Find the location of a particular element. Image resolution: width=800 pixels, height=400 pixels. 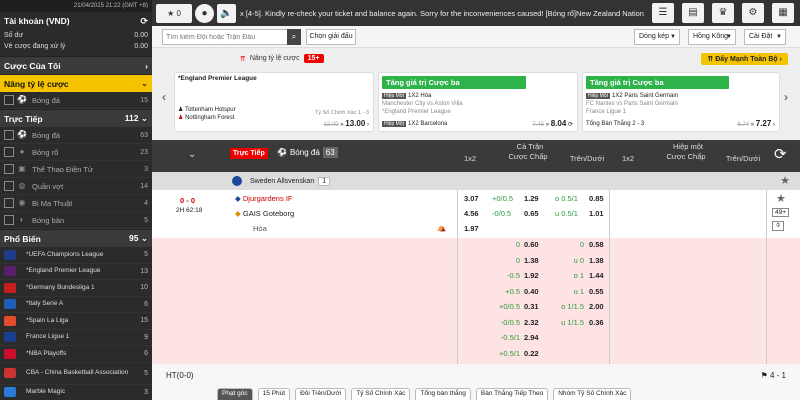

select-league-button: Chọn giải đấu is located at coordinates (331, 37).